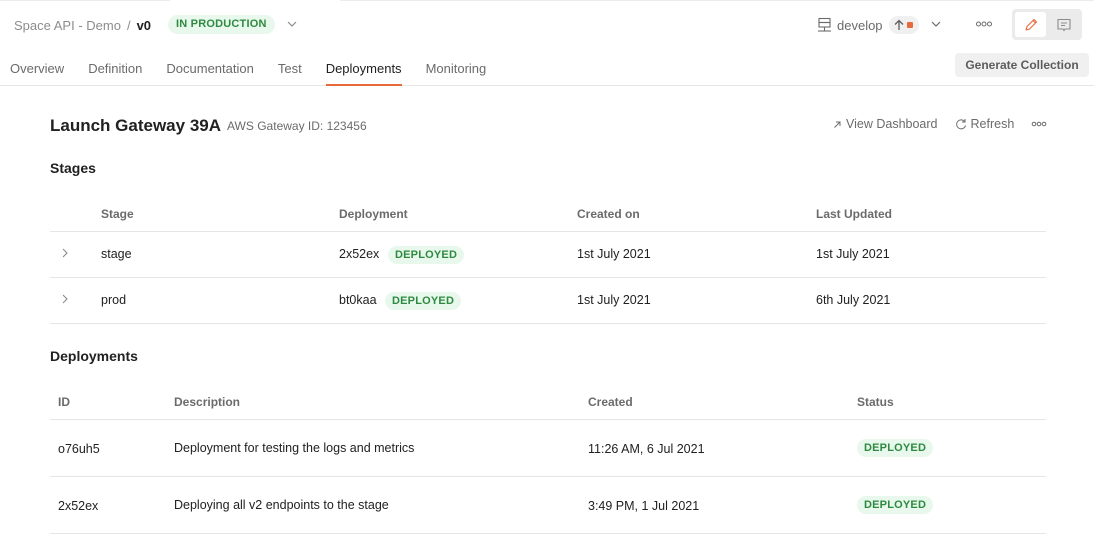 Image resolution: width=1094 pixels, height=535 pixels. I want to click on column-header-created-on: Created on, so click(608, 214).